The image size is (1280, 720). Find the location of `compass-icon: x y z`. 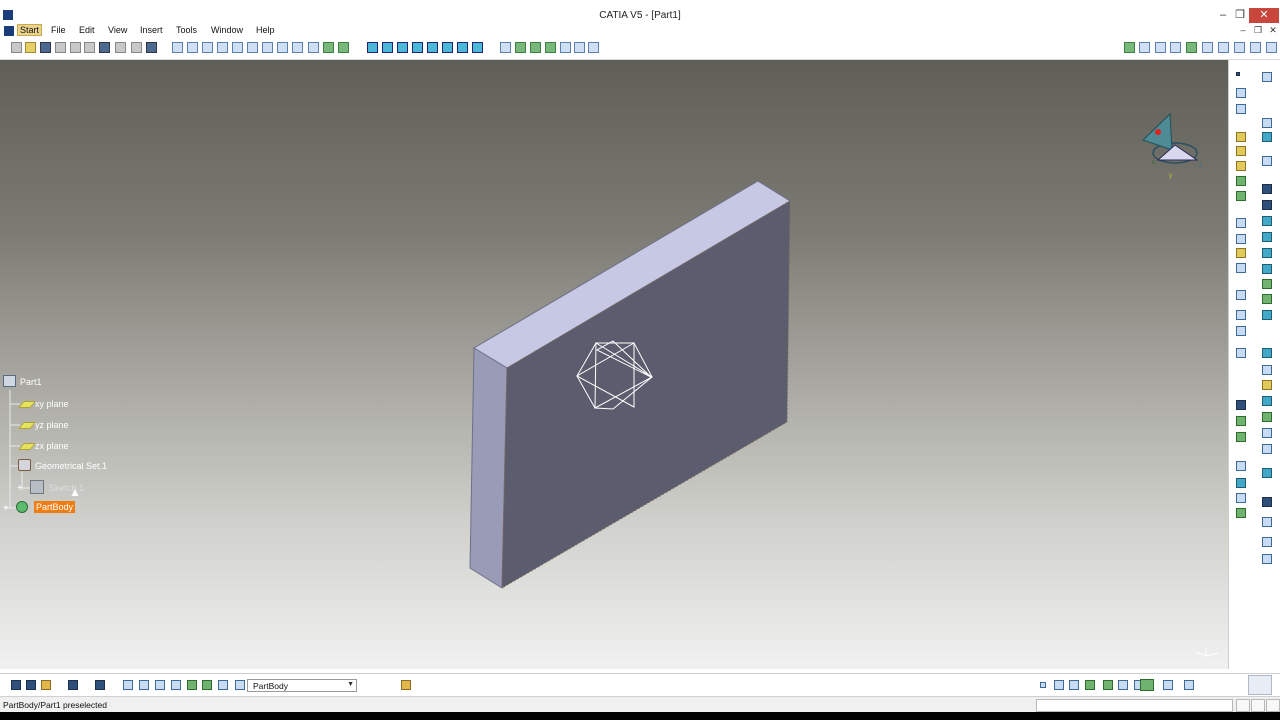

compass-icon: x y z is located at coordinates (1172, 145).